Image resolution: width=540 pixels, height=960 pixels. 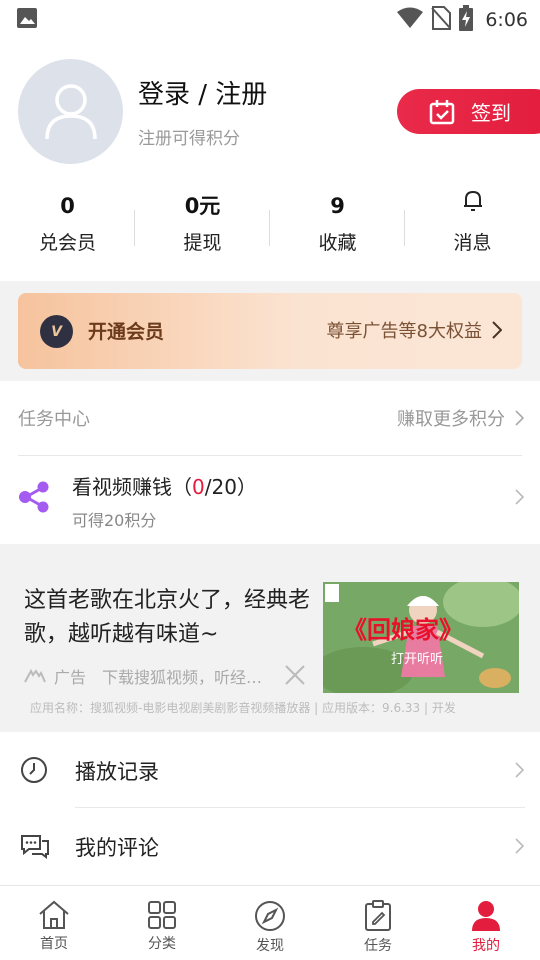 I want to click on home-icon, so click(x=54, y=914).